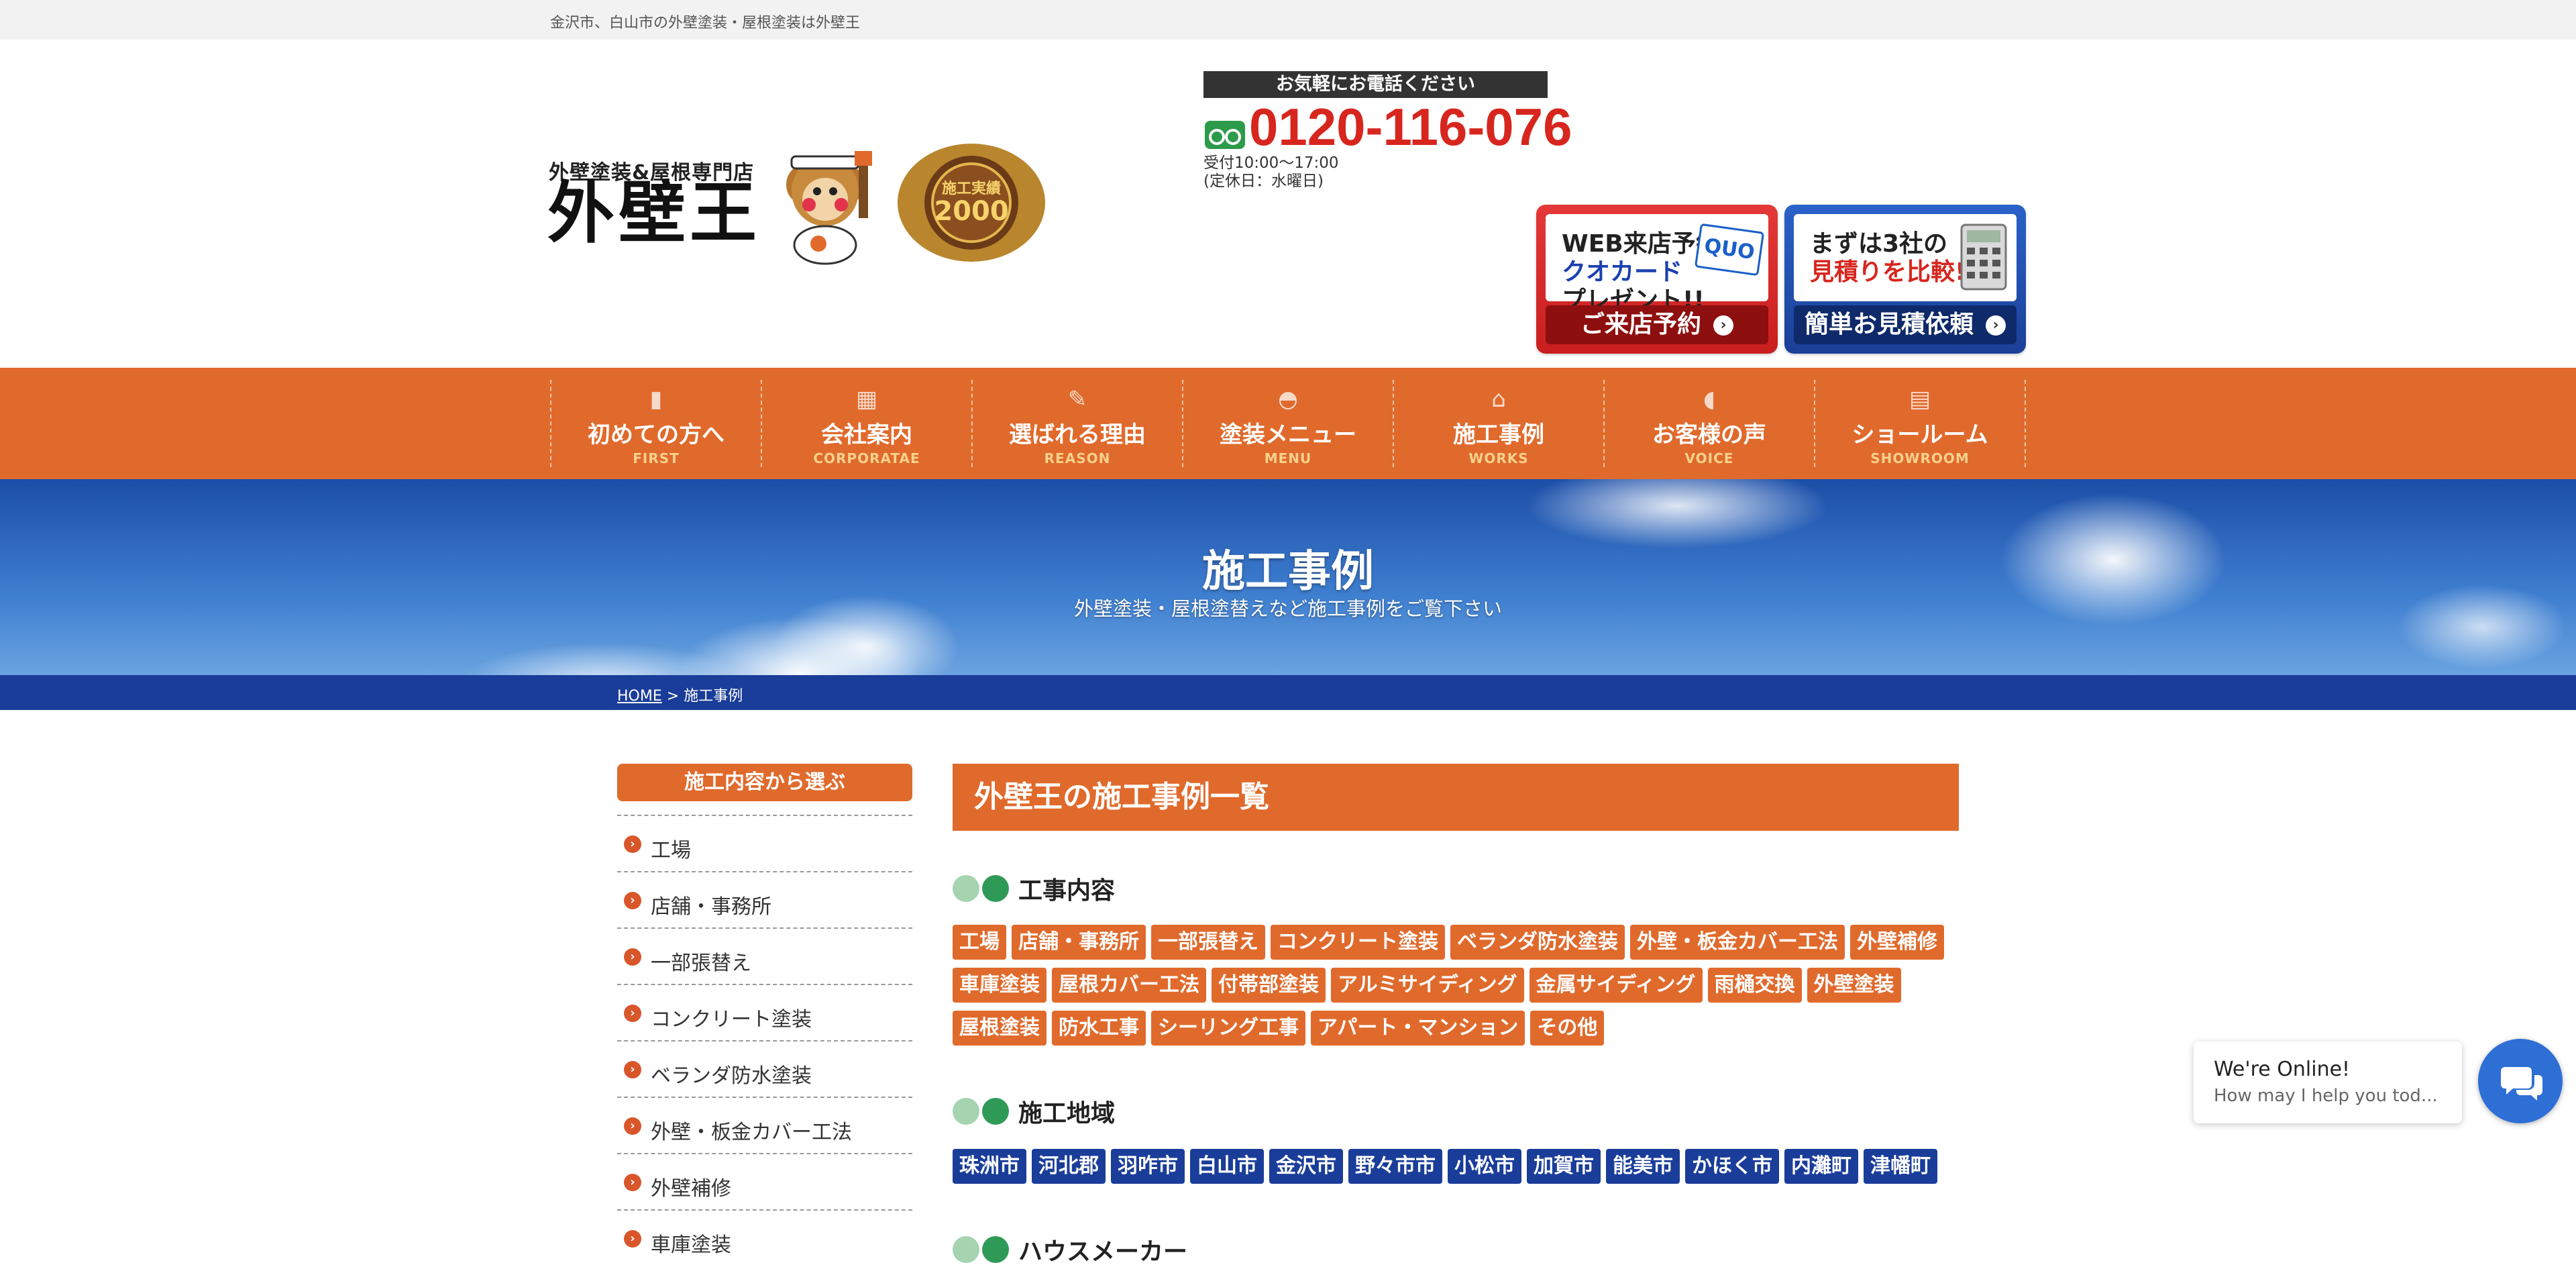 Image resolution: width=2576 pixels, height=1267 pixels. What do you see at coordinates (1288, 20) in the screenshot?
I see `top-tagline-bar: 金沢市、白山市の外壁塗装・屋根塗装は外壁王` at bounding box center [1288, 20].